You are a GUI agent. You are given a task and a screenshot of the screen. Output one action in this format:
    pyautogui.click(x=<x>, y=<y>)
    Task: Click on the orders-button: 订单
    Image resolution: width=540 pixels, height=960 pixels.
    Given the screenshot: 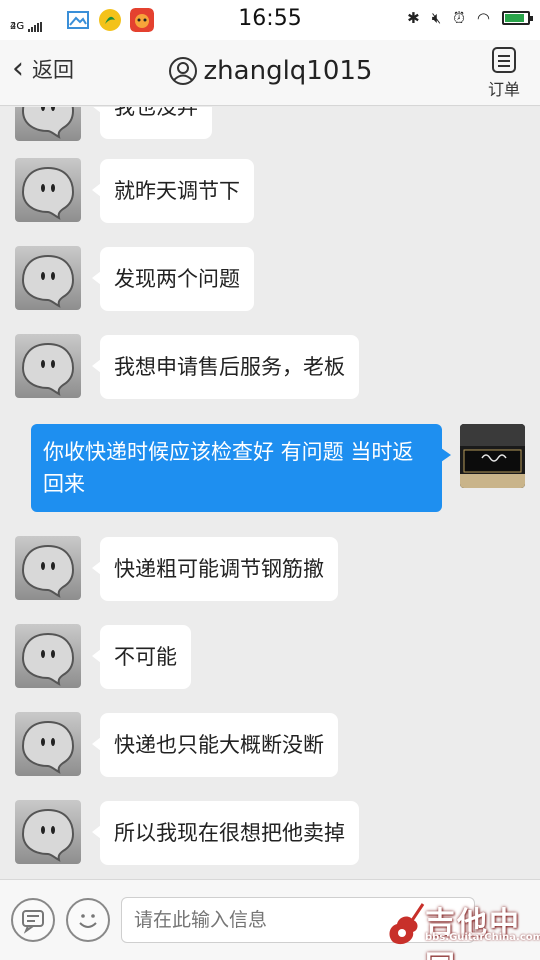 What is the action you would take?
    pyautogui.click(x=504, y=73)
    